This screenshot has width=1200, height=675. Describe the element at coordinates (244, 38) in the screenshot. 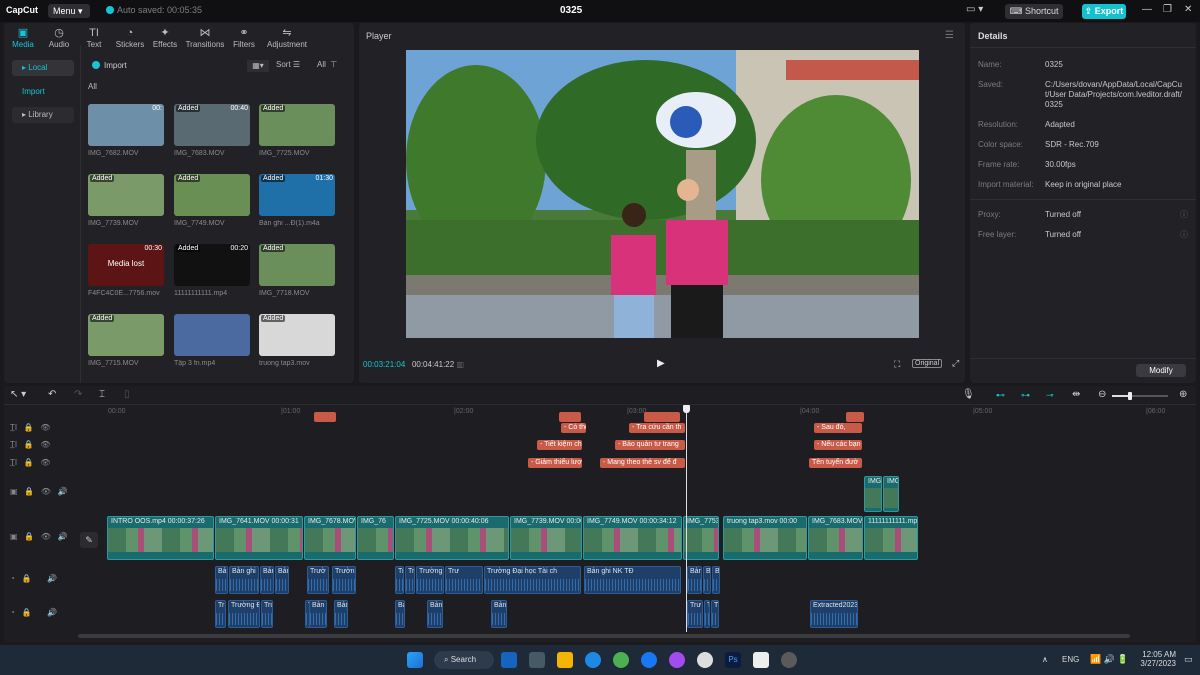

I see `tab-filters: ⚭ Filters` at that location.